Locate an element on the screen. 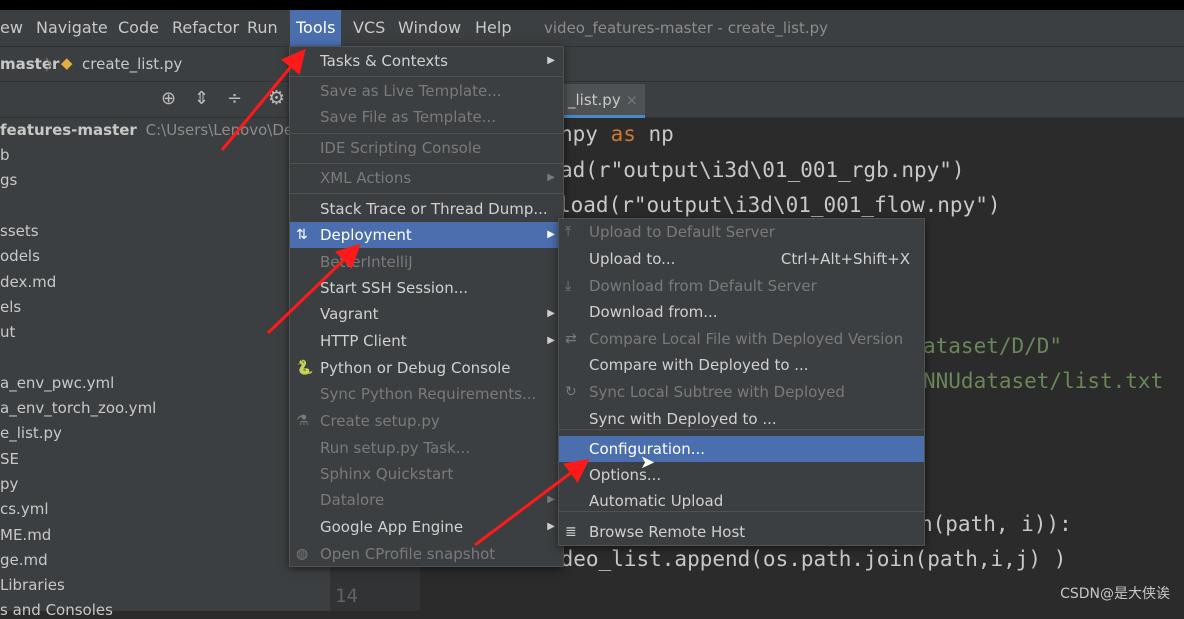 The image size is (1184, 619). tree-item: ut is located at coordinates (7, 332).